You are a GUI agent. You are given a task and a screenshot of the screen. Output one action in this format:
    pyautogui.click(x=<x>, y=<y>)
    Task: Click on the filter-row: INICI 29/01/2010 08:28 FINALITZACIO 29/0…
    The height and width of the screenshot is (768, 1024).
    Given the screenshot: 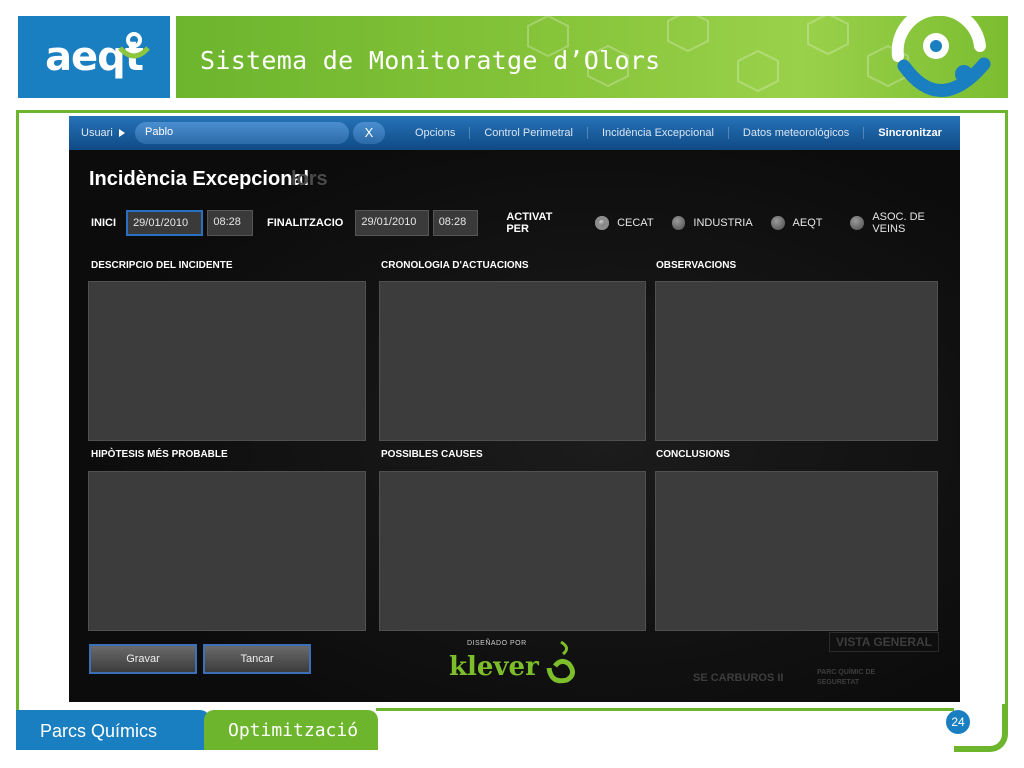 What is the action you would take?
    pyautogui.click(x=525, y=223)
    